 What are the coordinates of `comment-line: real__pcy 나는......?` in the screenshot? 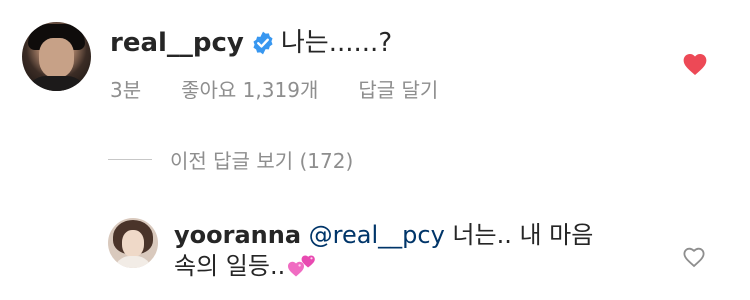 It's located at (251, 43).